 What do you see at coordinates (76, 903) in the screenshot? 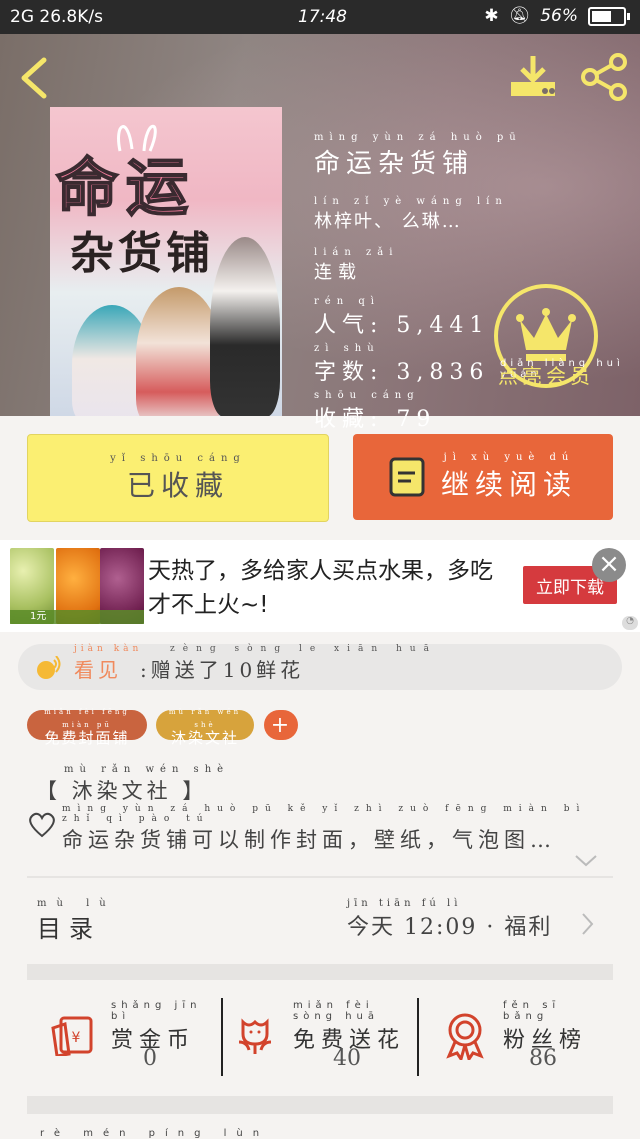
I see `toc-pinyin: mù lù` at bounding box center [76, 903].